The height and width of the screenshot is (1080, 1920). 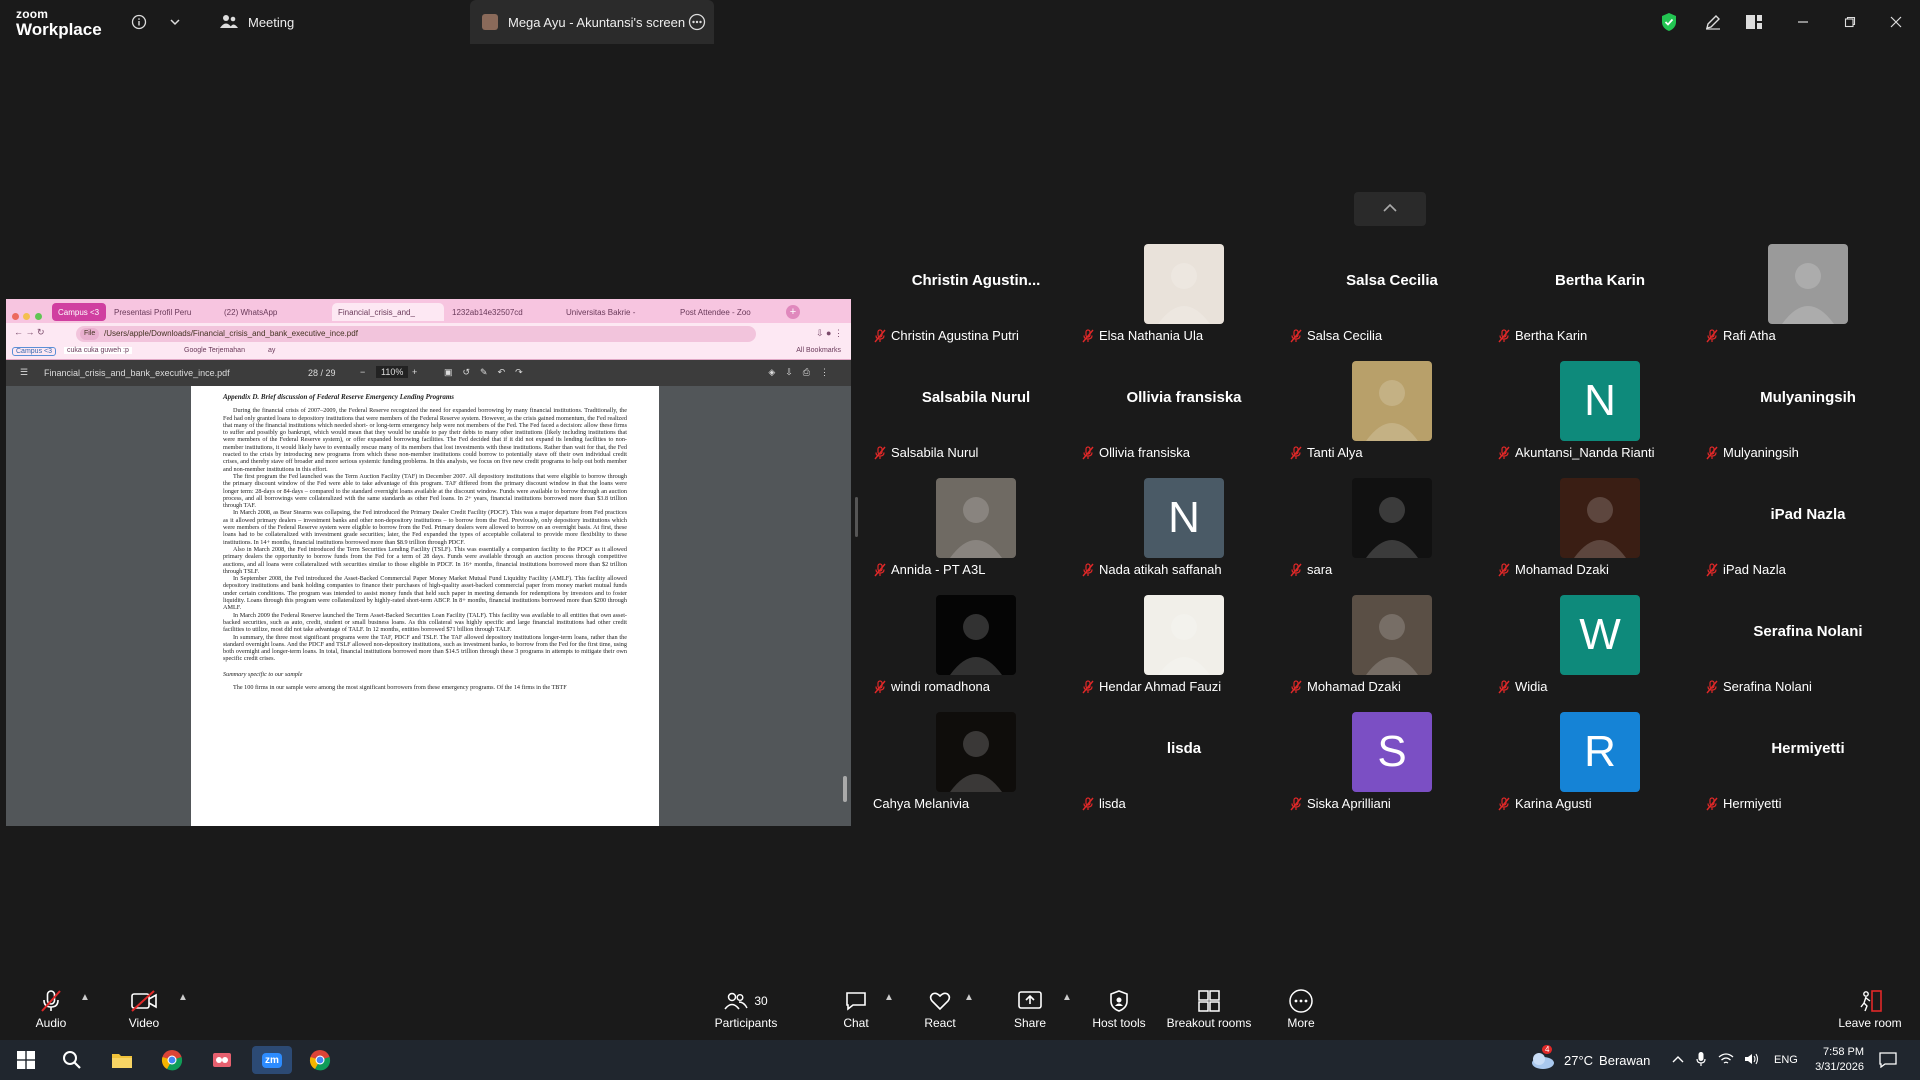 I want to click on participant-tile: Hendar Ahmad Fauzi, so click(x=1184, y=652).